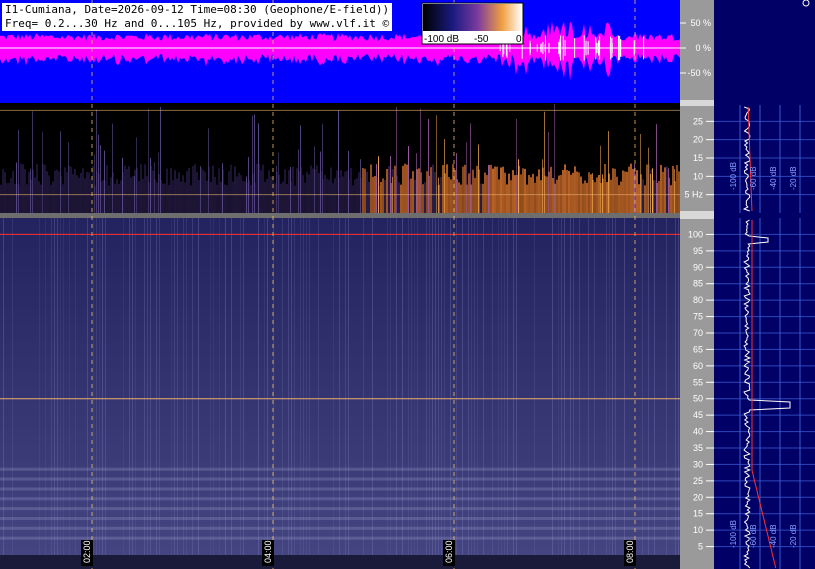 The height and width of the screenshot is (569, 815). What do you see at coordinates (698, 121) in the screenshot?
I see `elf-tick-label: 25` at bounding box center [698, 121].